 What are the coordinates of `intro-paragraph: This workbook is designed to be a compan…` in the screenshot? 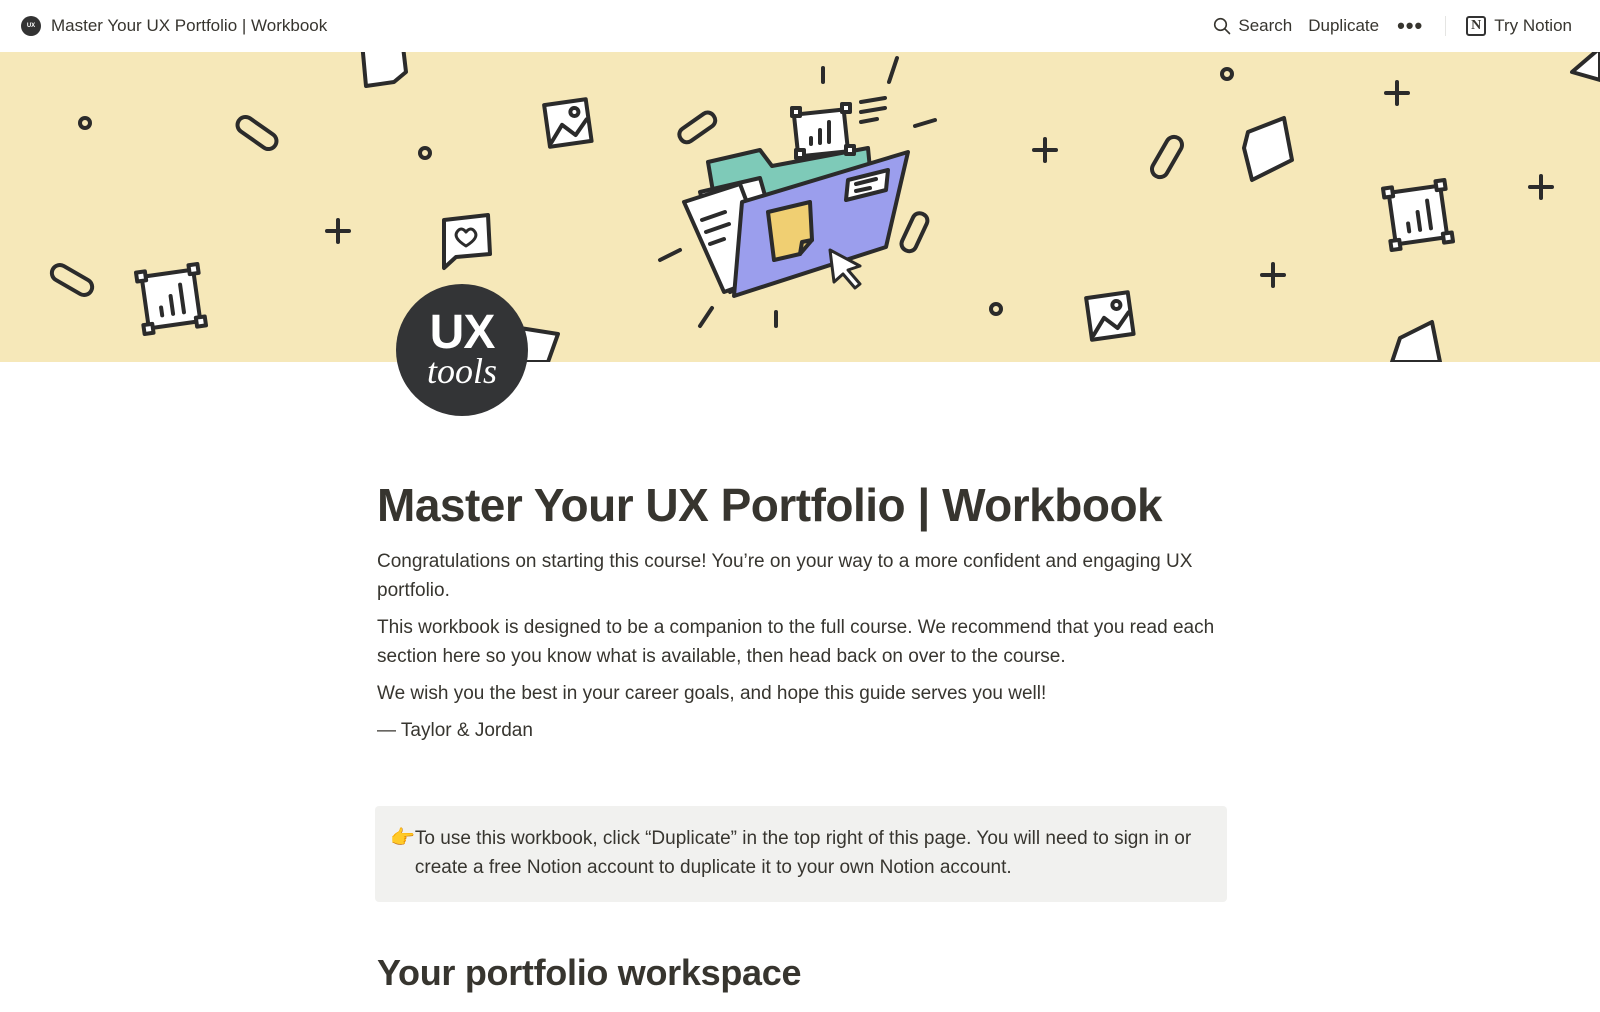 It's located at (796, 642).